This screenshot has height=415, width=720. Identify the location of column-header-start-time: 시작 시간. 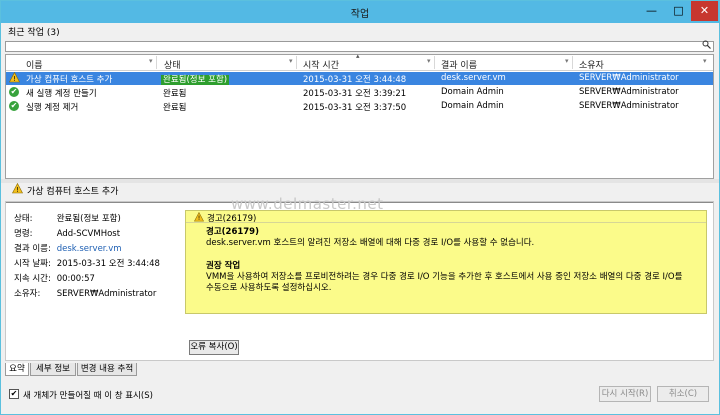
(321, 64).